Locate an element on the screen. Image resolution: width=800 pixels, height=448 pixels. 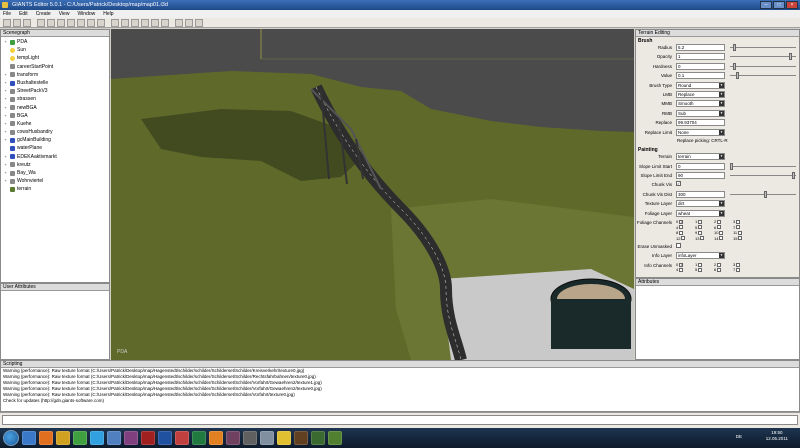
tree-item: + Kuehe is located at coordinates (56, 124).